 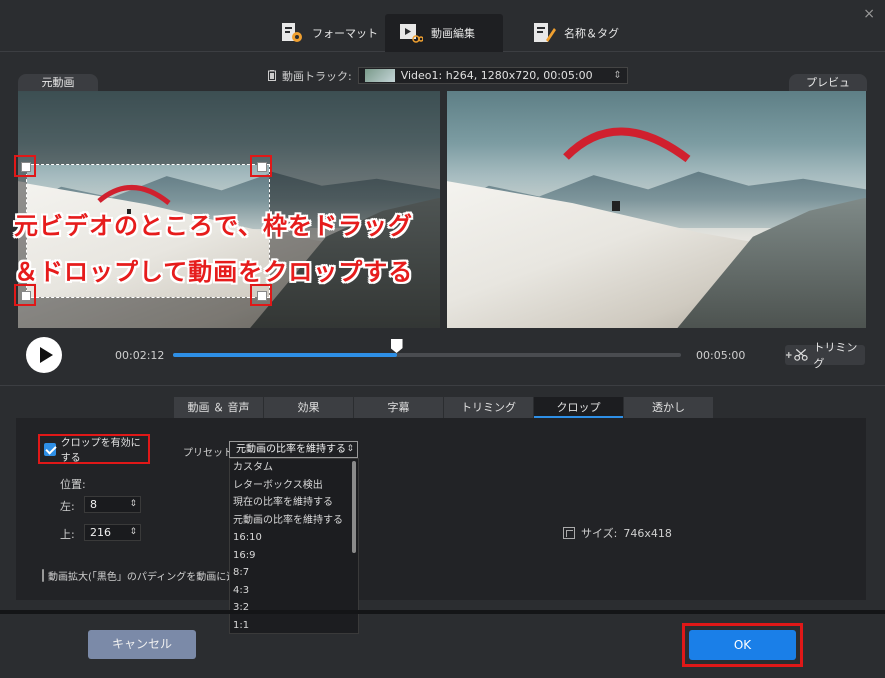 I want to click on instruction-callout-line2: ＆ドロップして動画をクロップする, so click(x=214, y=272).